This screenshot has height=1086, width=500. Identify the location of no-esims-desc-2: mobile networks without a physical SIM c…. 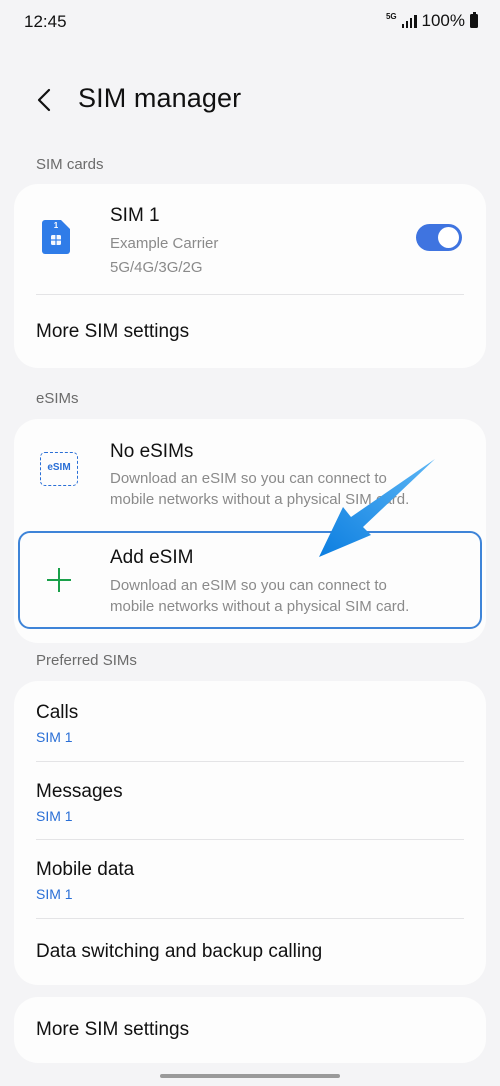
(260, 499).